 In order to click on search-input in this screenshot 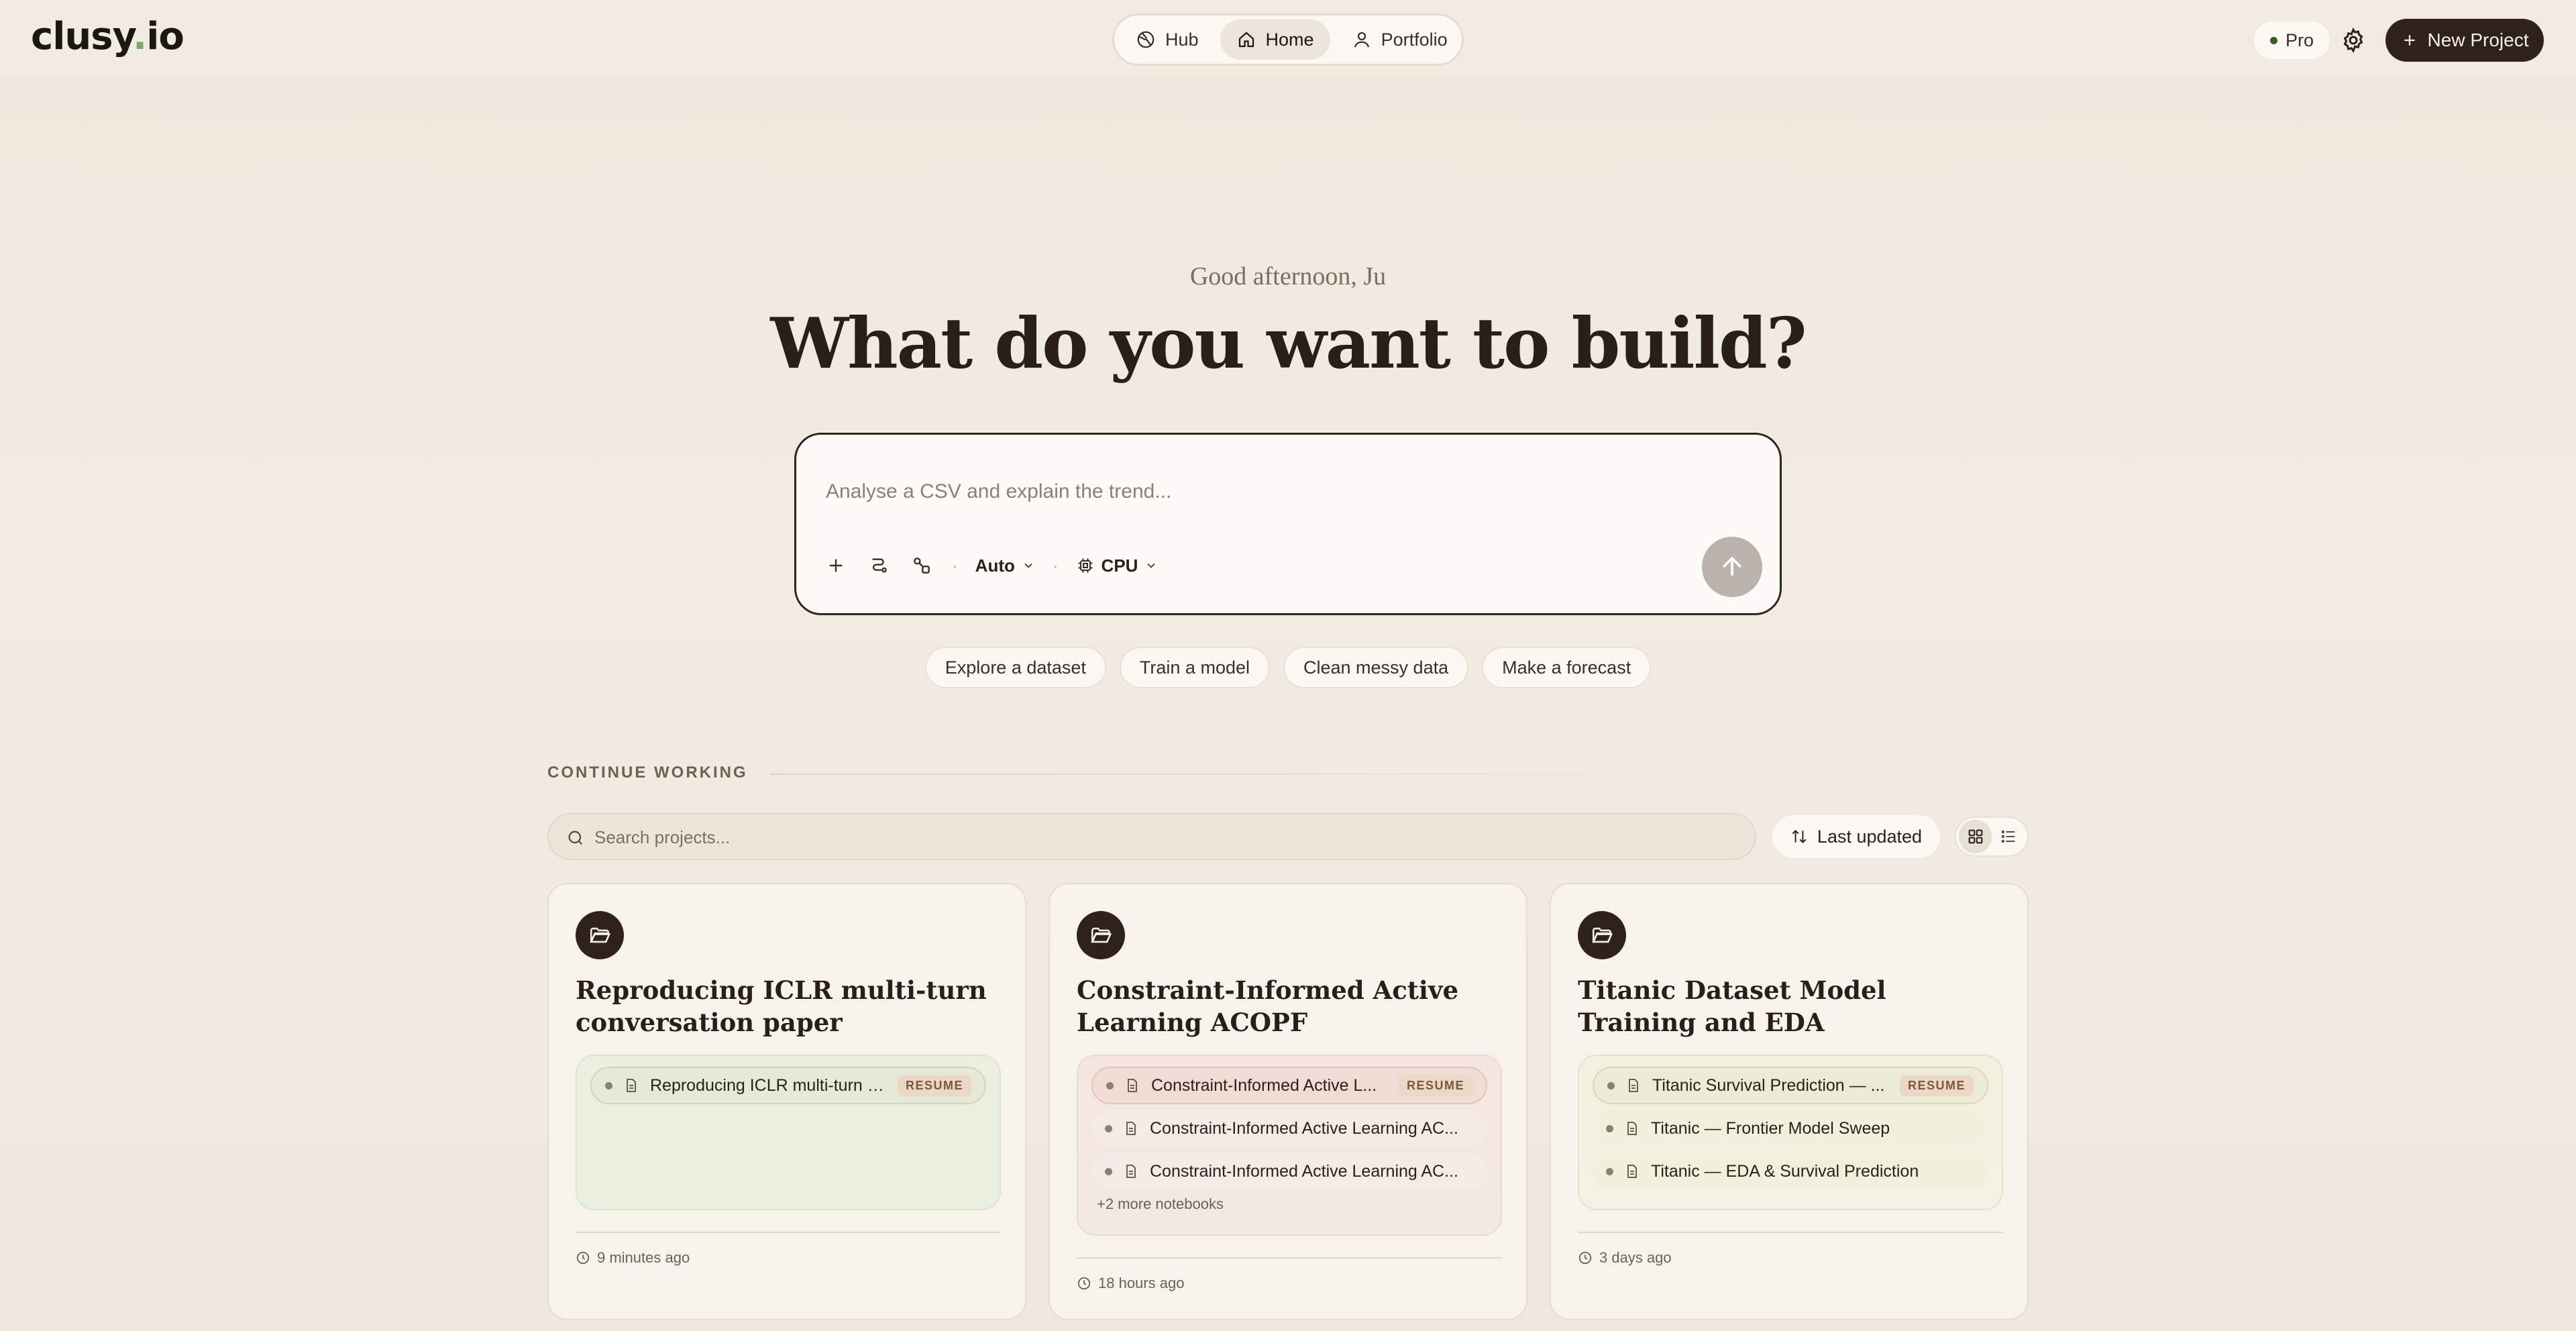, I will do `click(1164, 837)`.